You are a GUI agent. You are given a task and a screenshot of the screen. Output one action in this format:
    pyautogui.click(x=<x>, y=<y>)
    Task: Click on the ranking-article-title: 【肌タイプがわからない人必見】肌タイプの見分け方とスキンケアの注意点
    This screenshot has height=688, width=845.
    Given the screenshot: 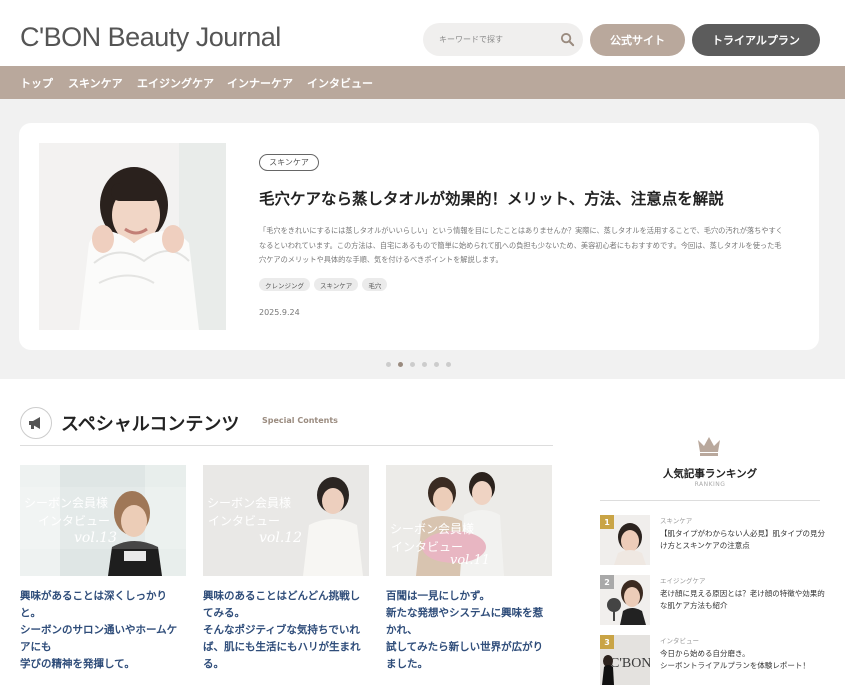 What is the action you would take?
    pyautogui.click(x=742, y=540)
    